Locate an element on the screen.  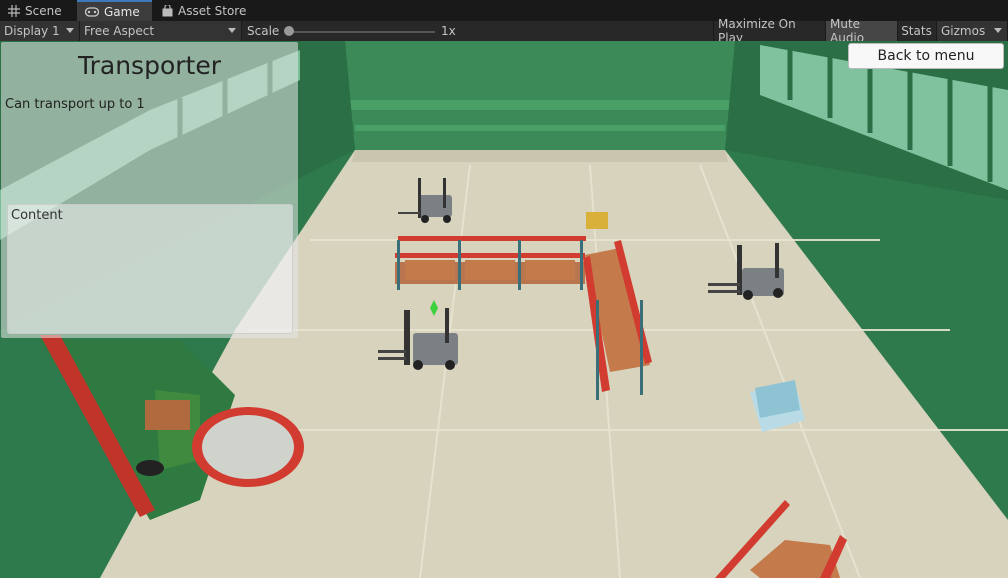
panel-description: Can transport up to 1 is located at coordinates (75, 104).